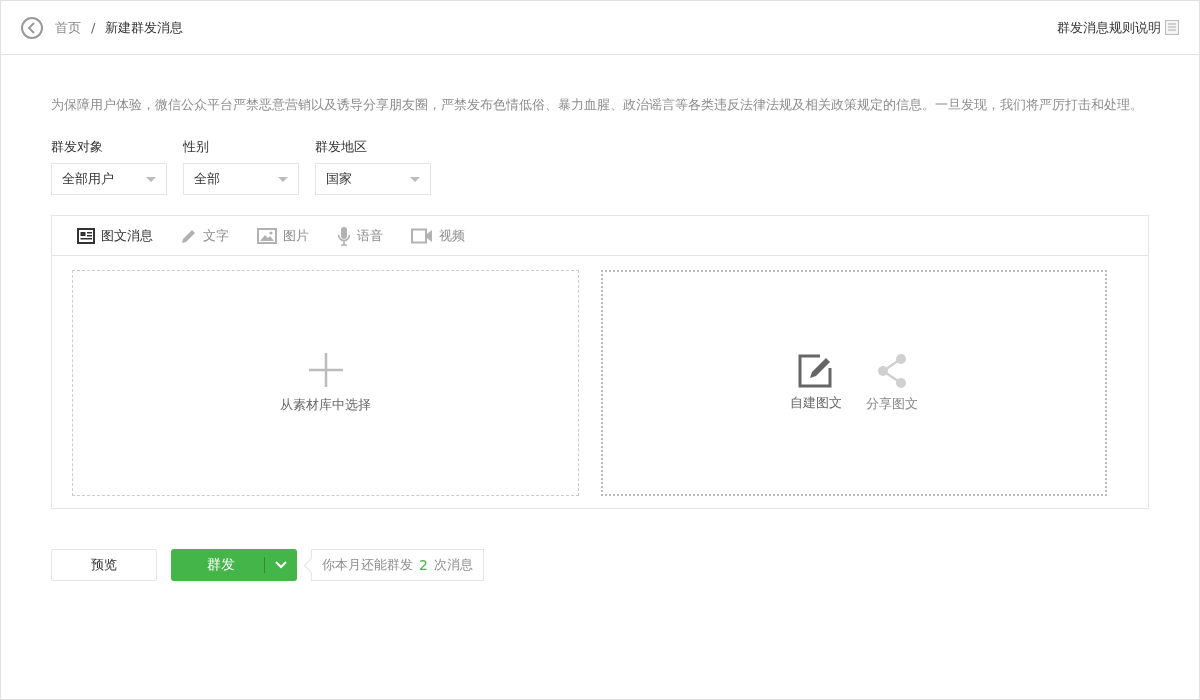 The width and height of the screenshot is (1200, 700). What do you see at coordinates (367, 565) in the screenshot?
I see `quota-text: 你本月还能群发` at bounding box center [367, 565].